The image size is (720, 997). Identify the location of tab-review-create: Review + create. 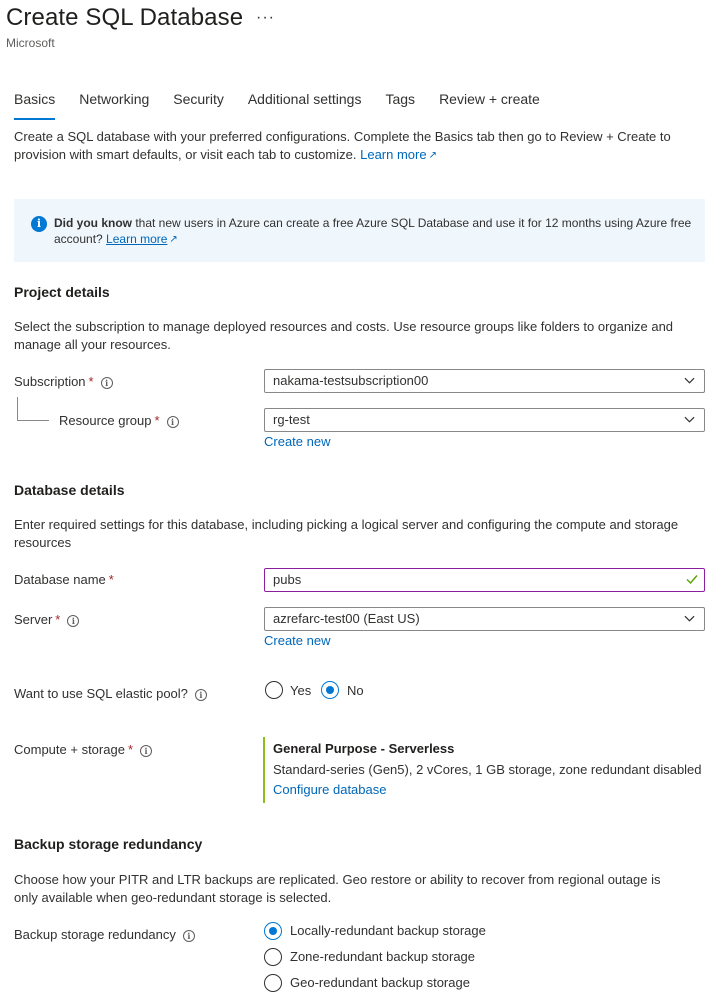
(489, 105).